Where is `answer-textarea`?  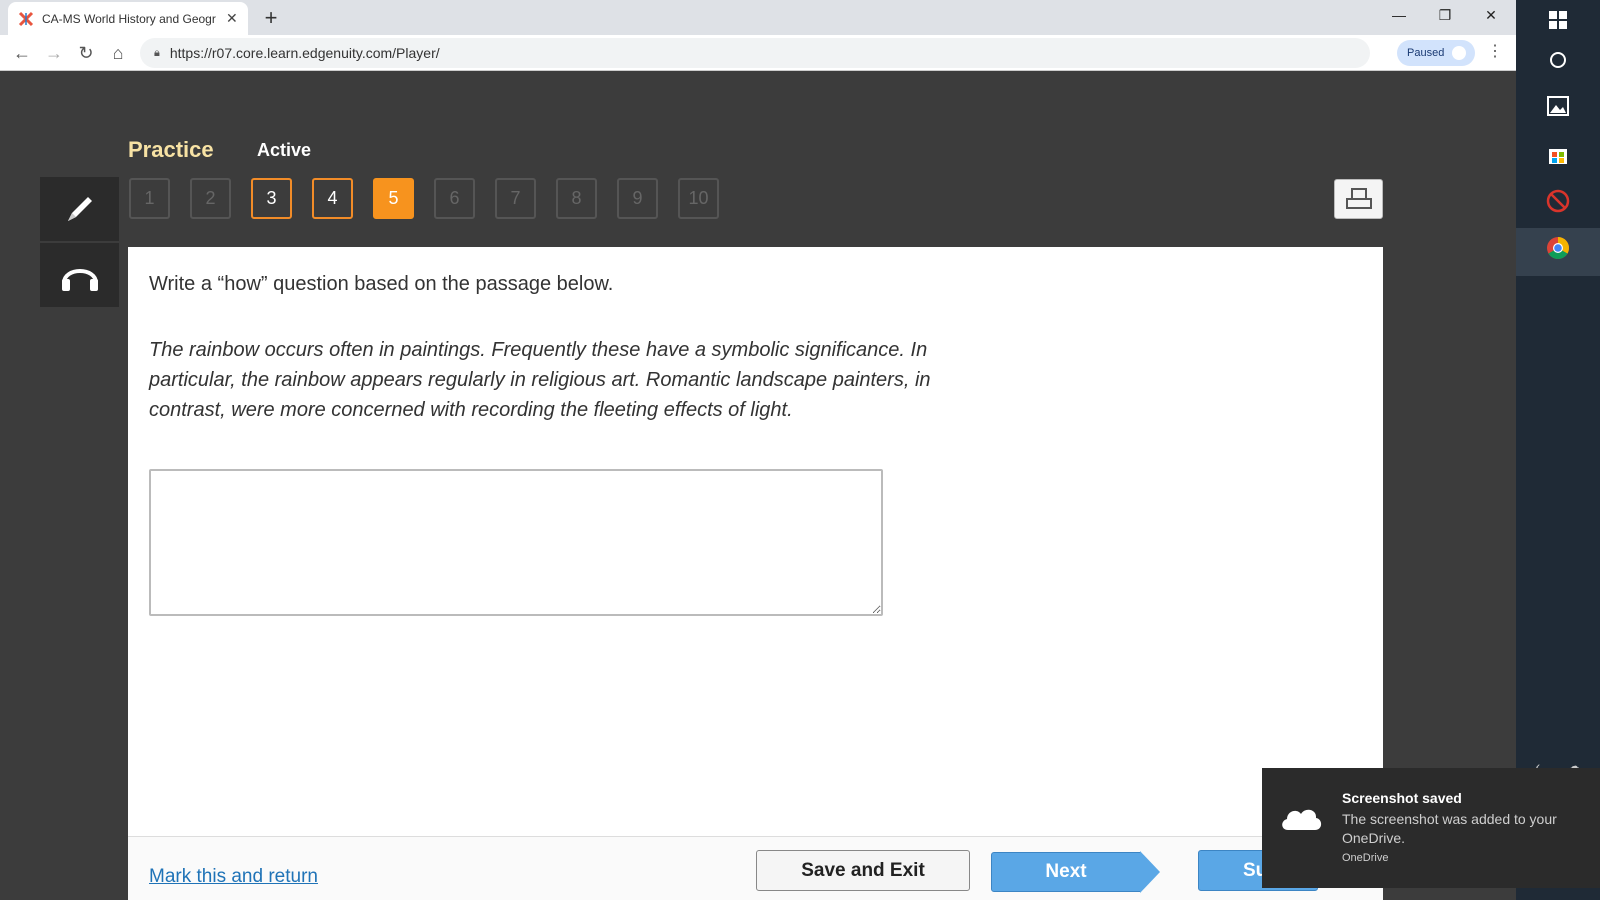 answer-textarea is located at coordinates (516, 542).